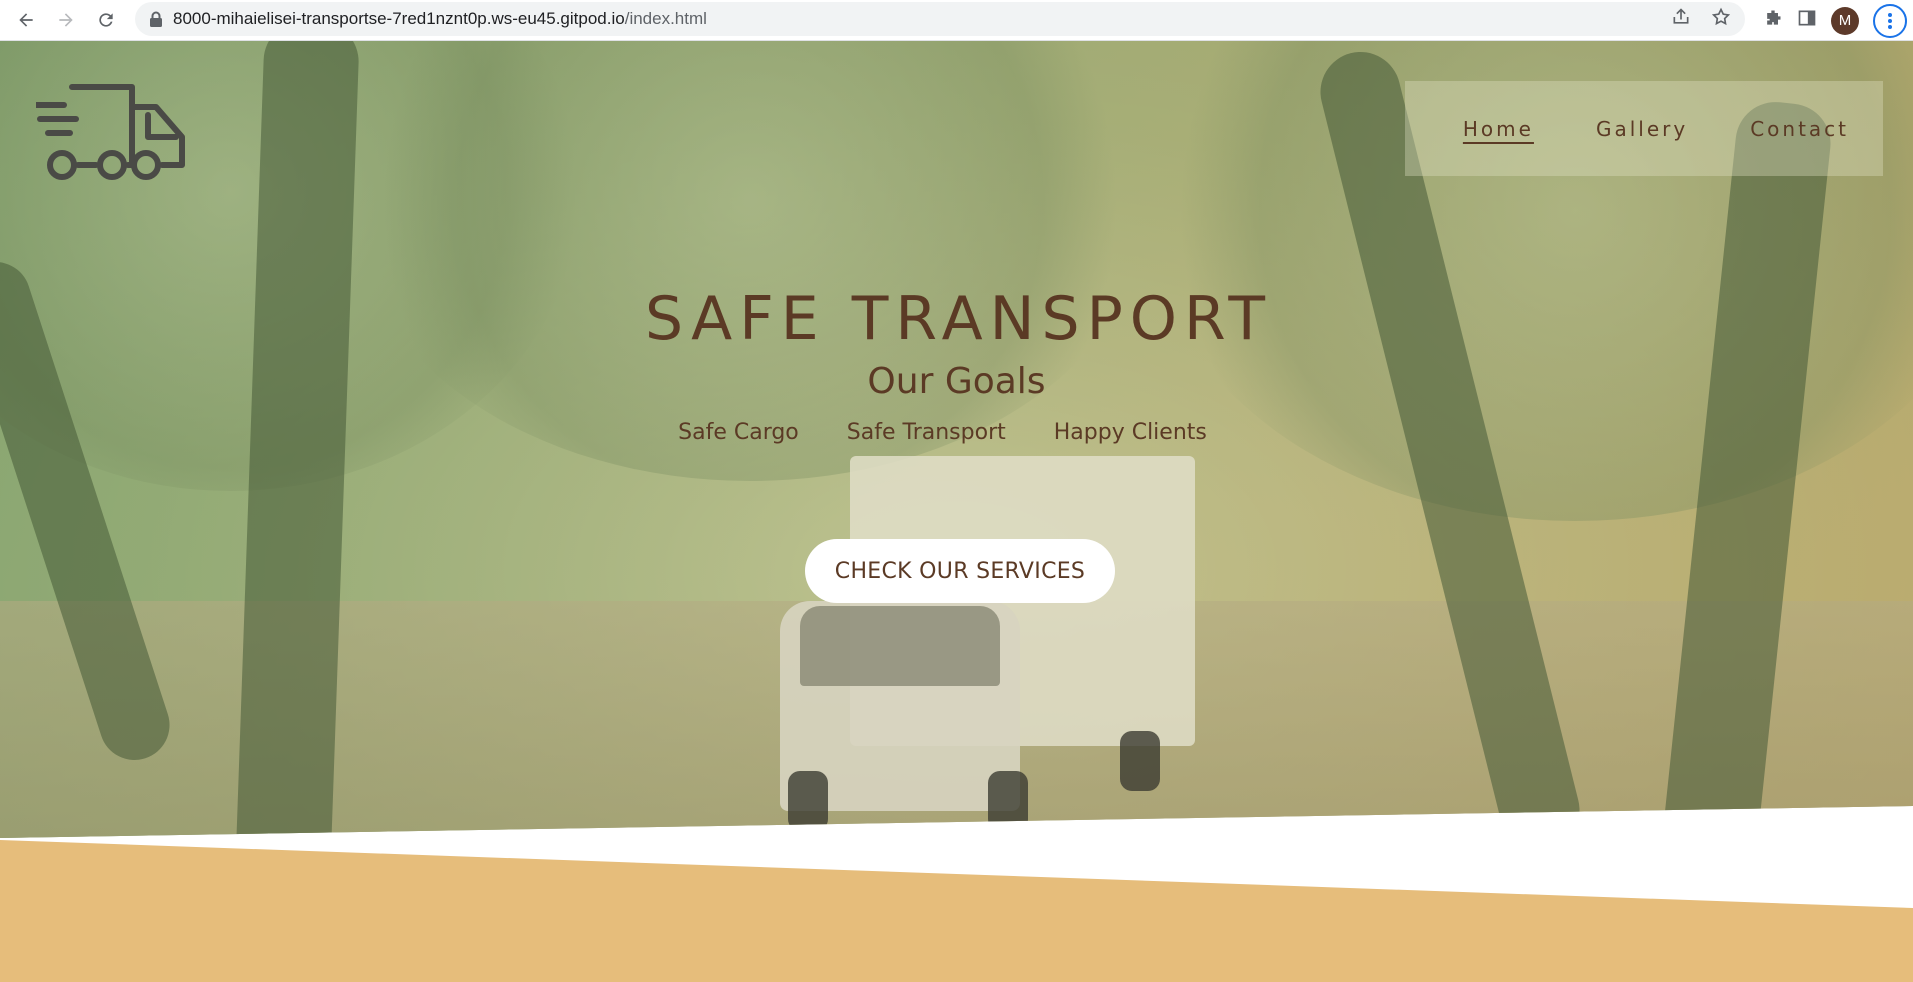  I want to click on bookmark-star-icon, so click(1721, 19).